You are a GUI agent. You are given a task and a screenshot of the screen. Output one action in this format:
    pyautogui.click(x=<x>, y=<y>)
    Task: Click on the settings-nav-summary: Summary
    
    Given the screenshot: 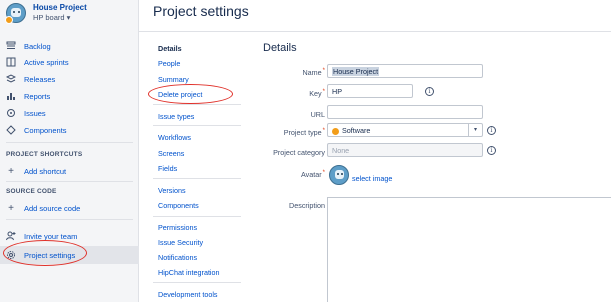 What is the action you would take?
    pyautogui.click(x=173, y=79)
    